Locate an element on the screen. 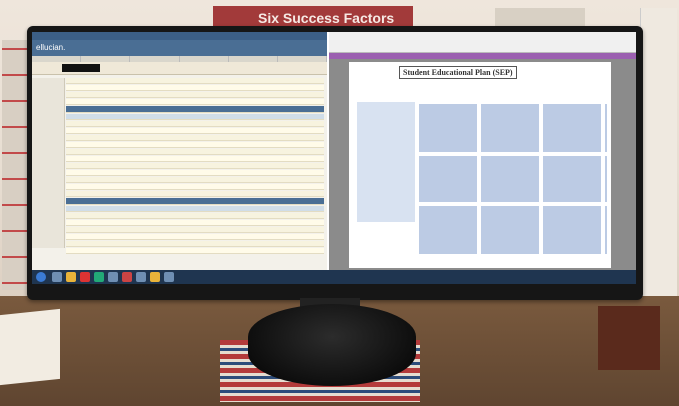 The height and width of the screenshot is (406, 679). six-success-factors-poster: Six Success Factors is located at coordinates (313, 17).